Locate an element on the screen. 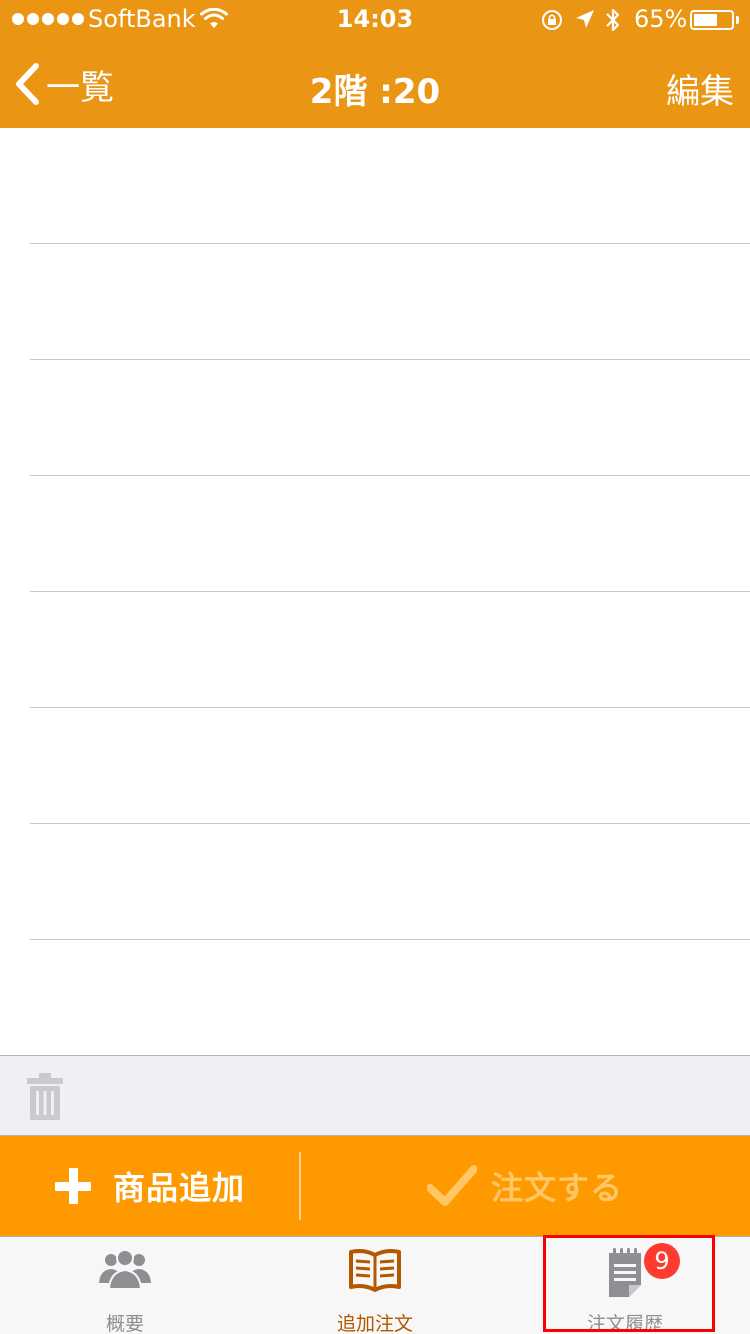  highlight-box is located at coordinates (629, 1283).